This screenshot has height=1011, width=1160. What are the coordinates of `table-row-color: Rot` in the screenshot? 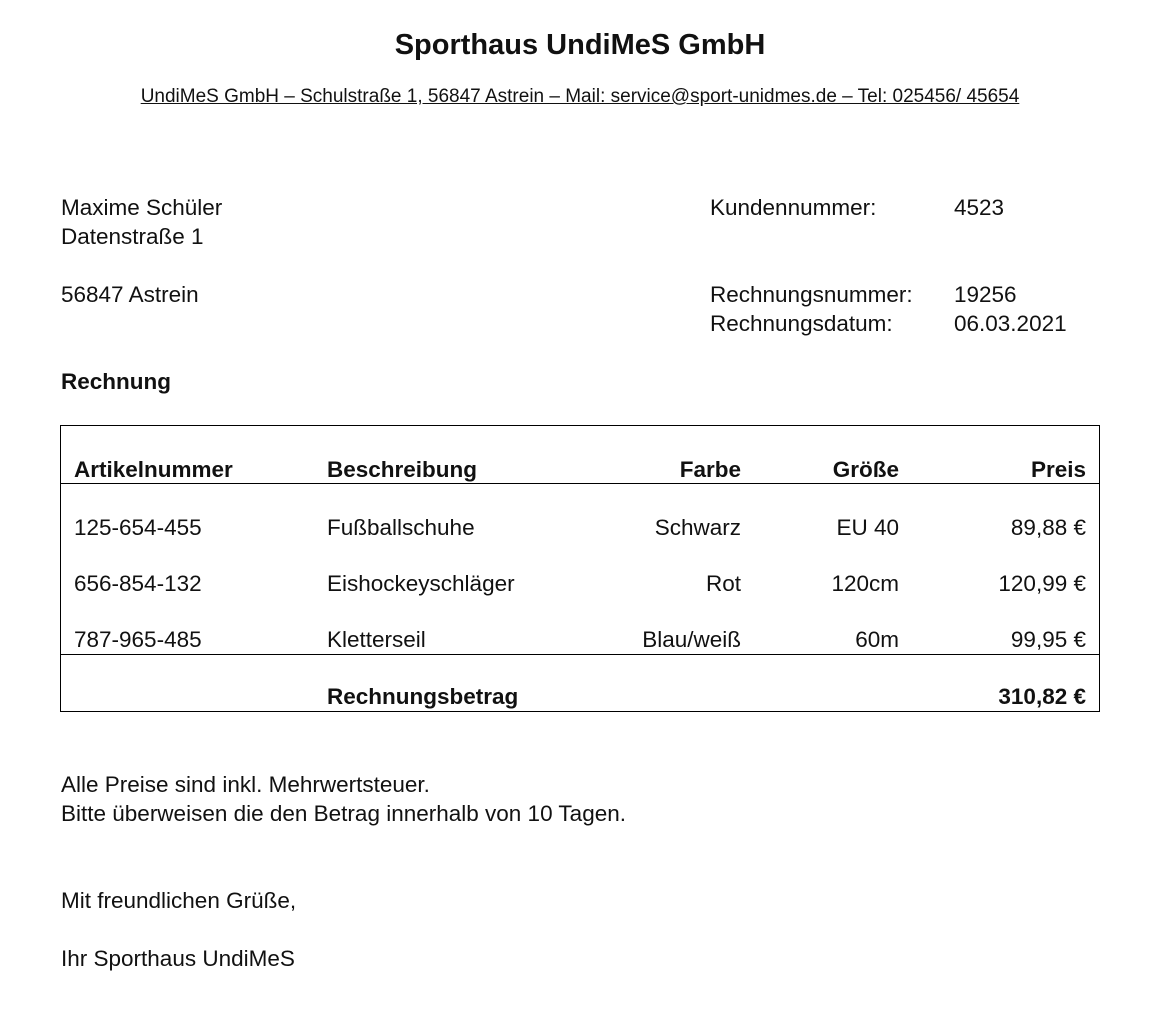 It's located at (723, 583).